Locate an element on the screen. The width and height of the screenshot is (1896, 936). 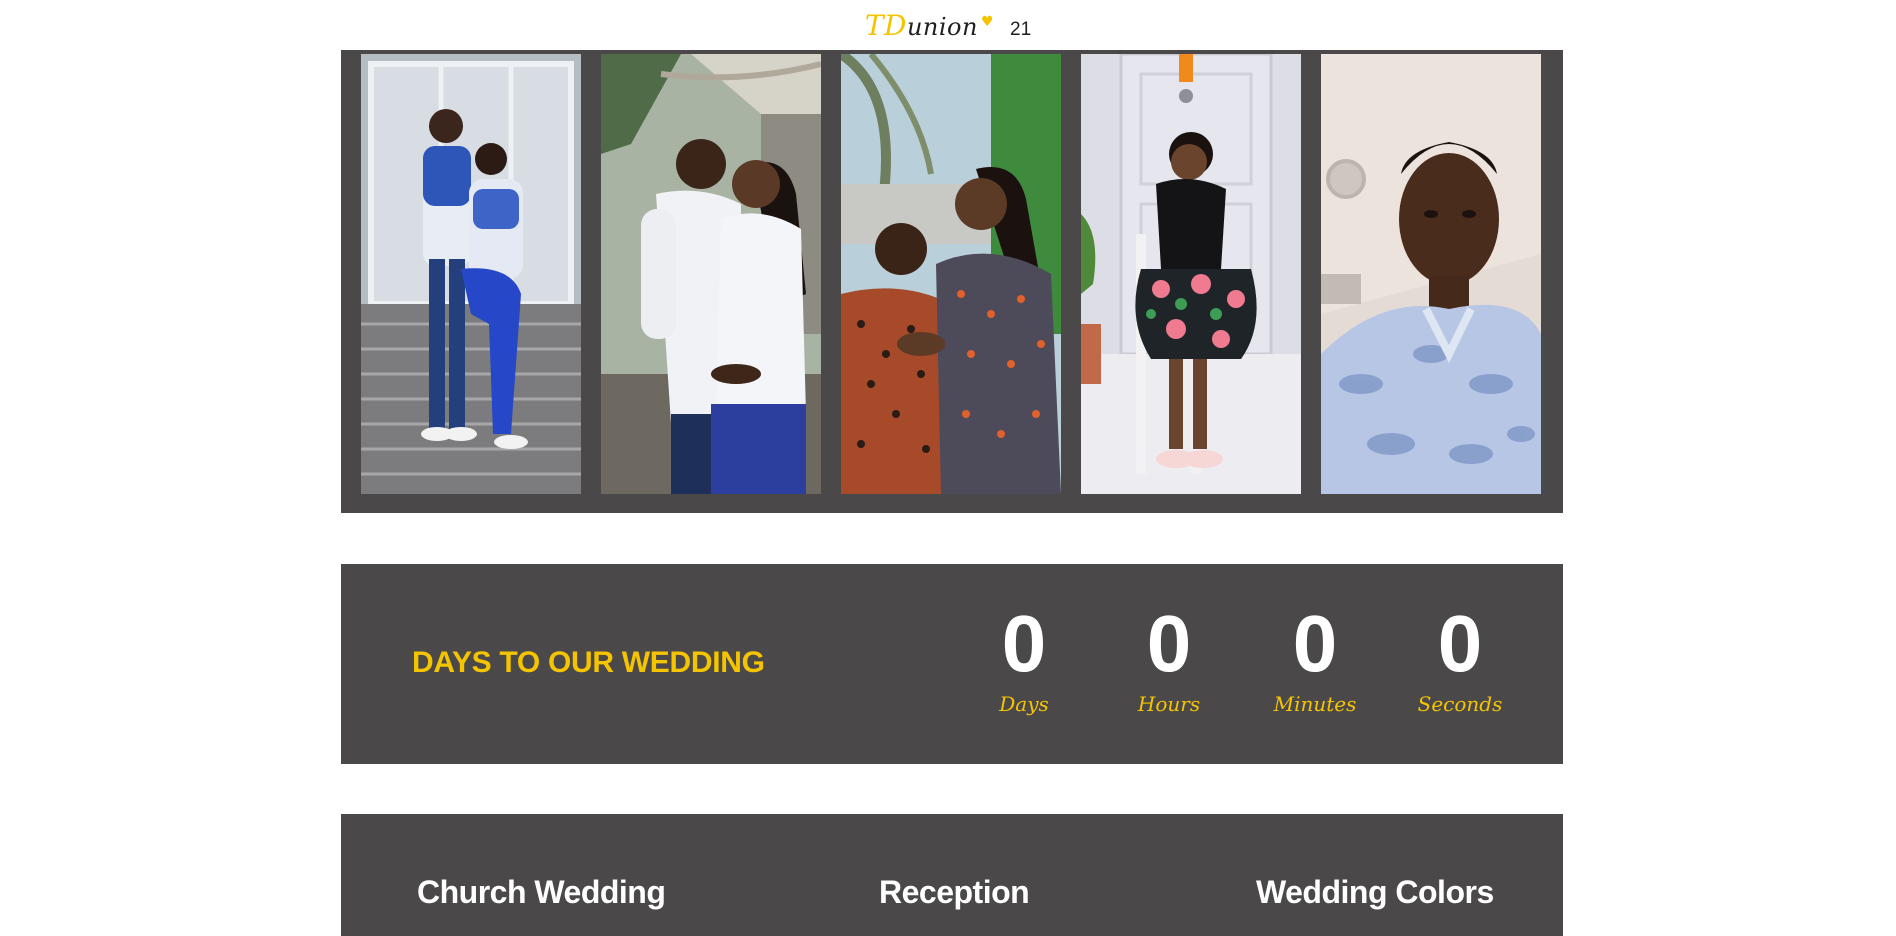
seconds-value: 0 is located at coordinates (1460, 643).